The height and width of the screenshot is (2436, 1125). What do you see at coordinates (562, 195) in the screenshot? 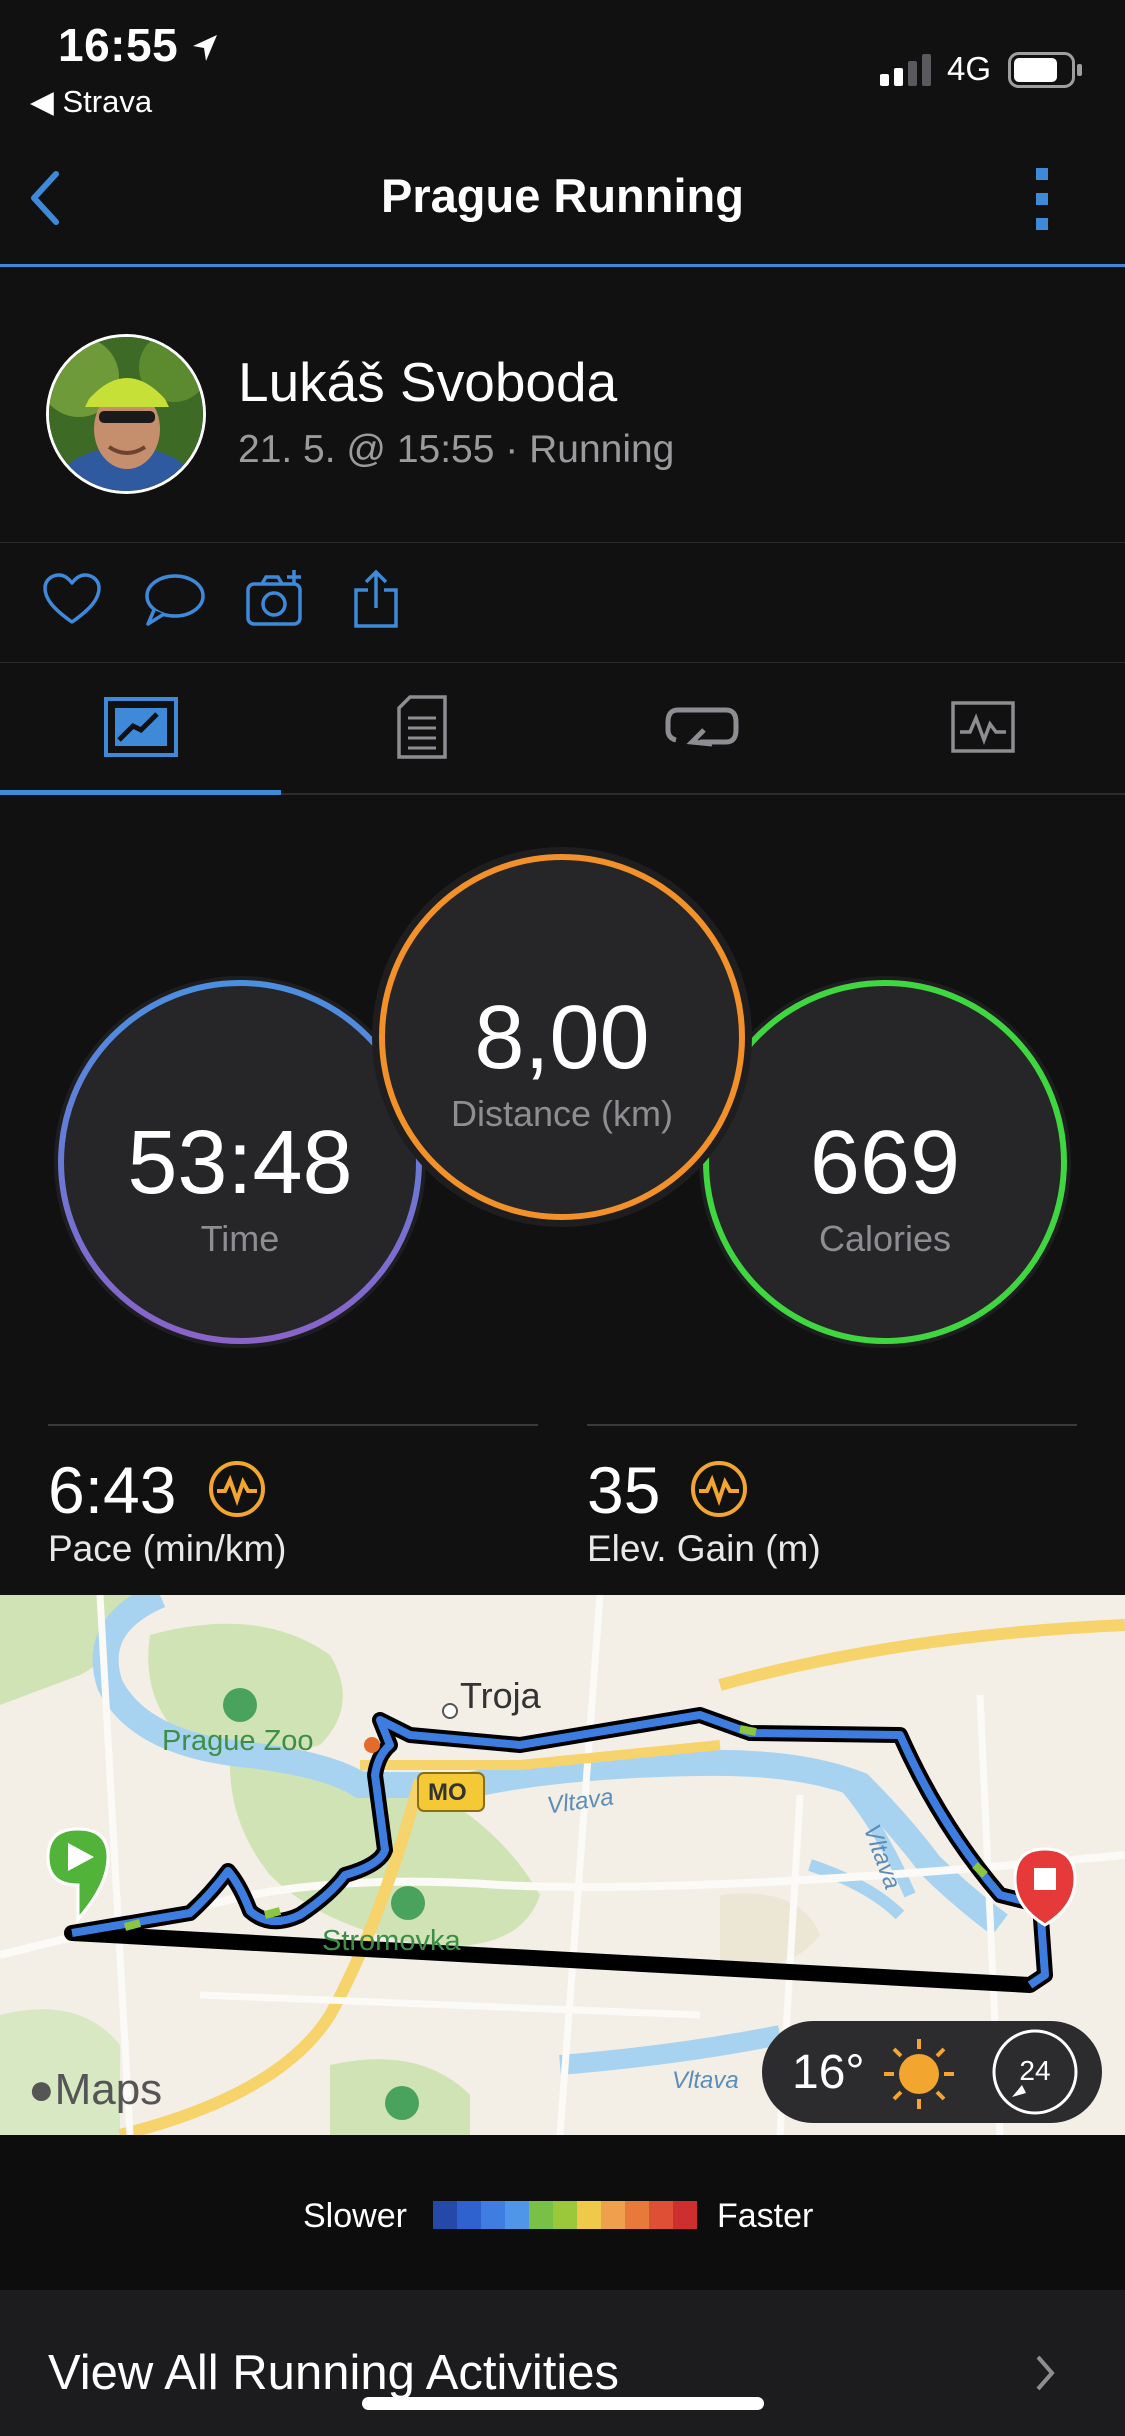
I see `page-title: Prague Running` at bounding box center [562, 195].